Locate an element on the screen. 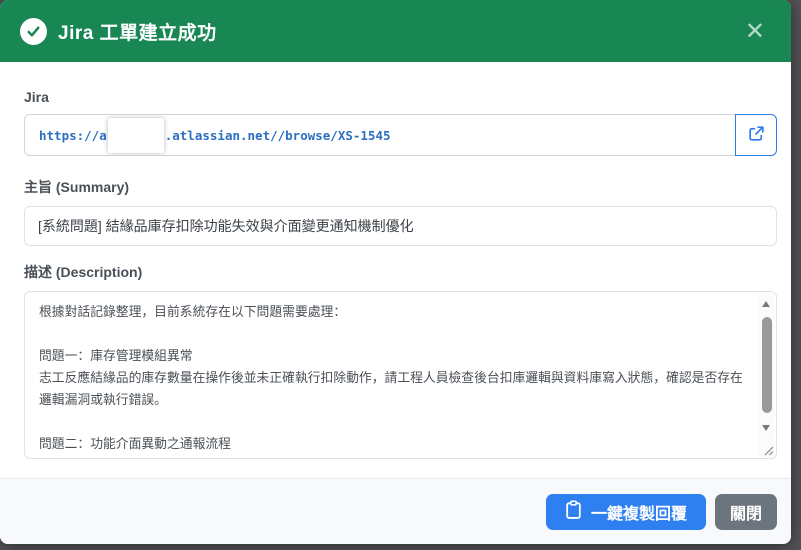 This screenshot has height=550, width=801. description-label: 描述 (Description) is located at coordinates (83, 272).